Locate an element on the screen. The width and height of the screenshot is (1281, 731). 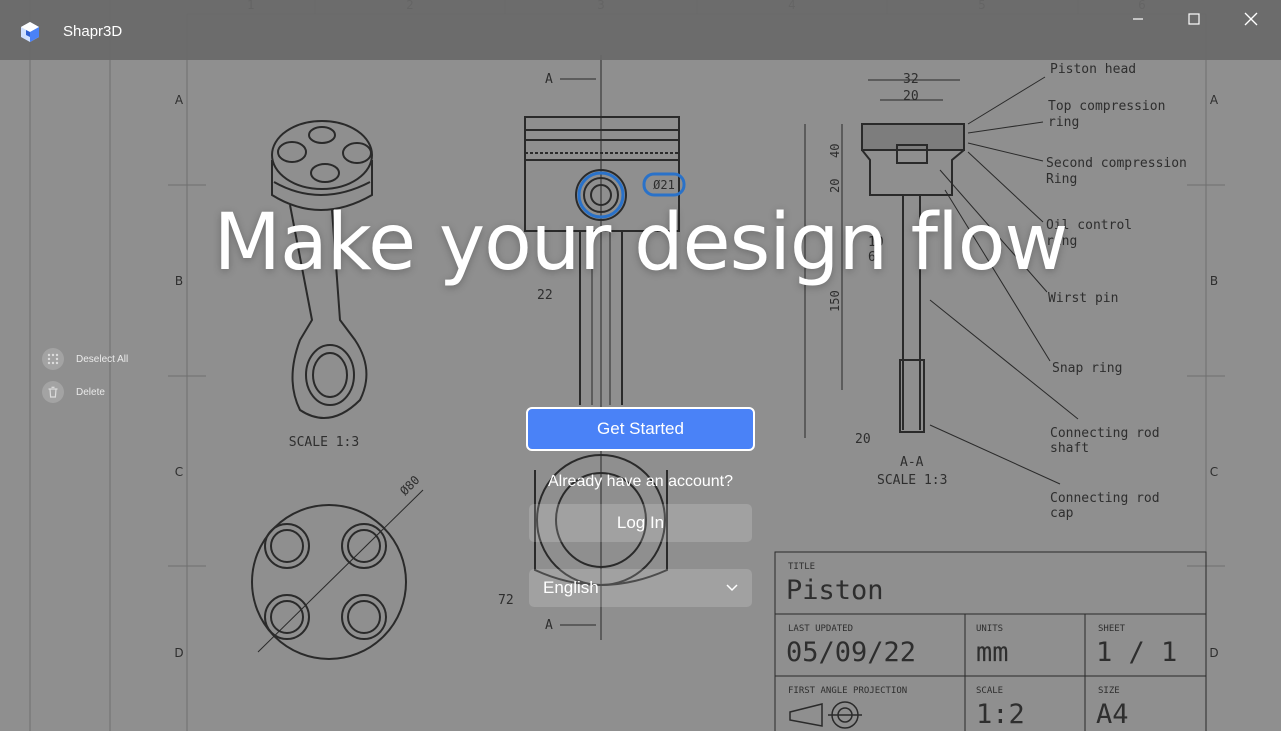
trash-icon is located at coordinates (53, 392).